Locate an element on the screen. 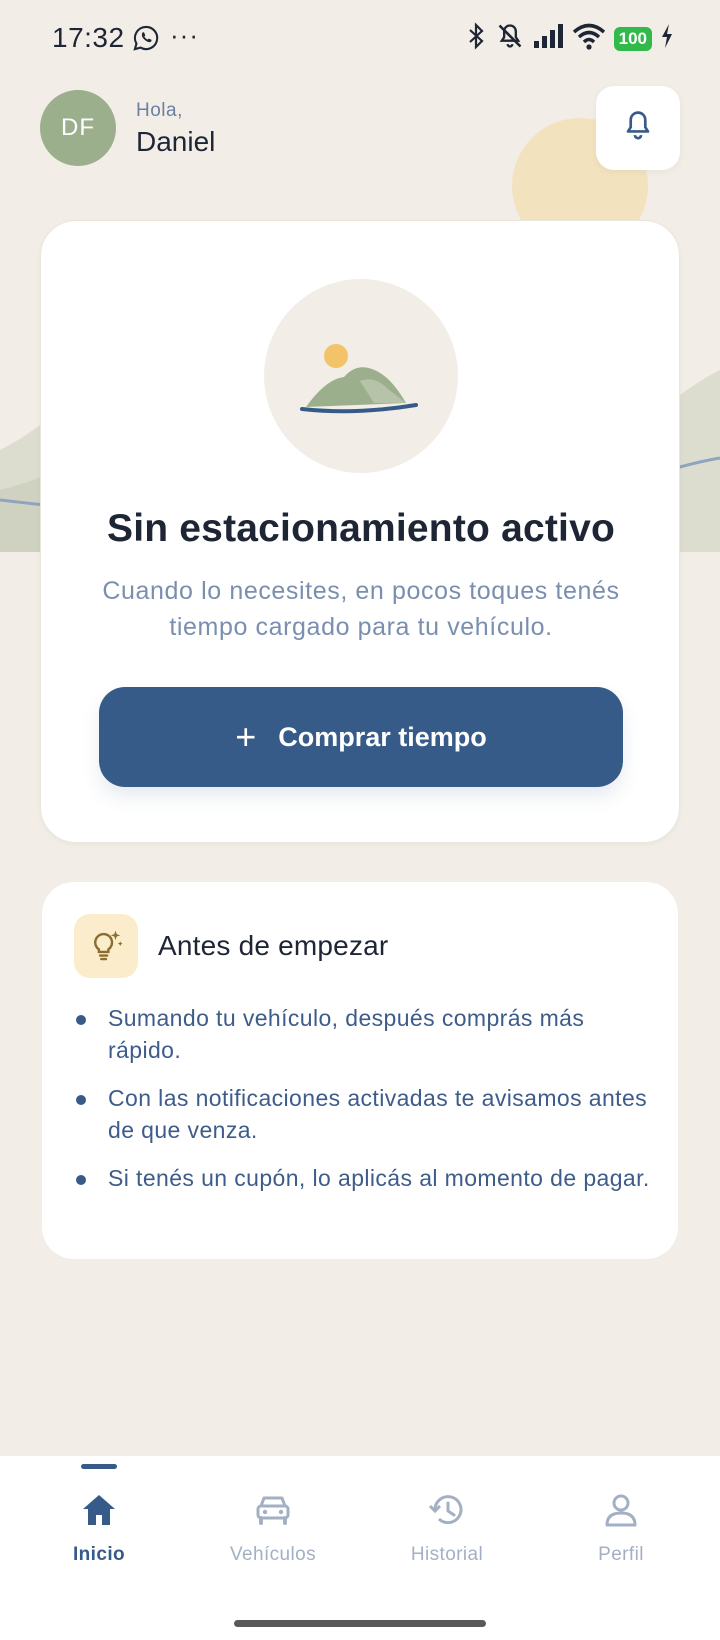 The image size is (720, 1640). charging-icon is located at coordinates (667, 38).